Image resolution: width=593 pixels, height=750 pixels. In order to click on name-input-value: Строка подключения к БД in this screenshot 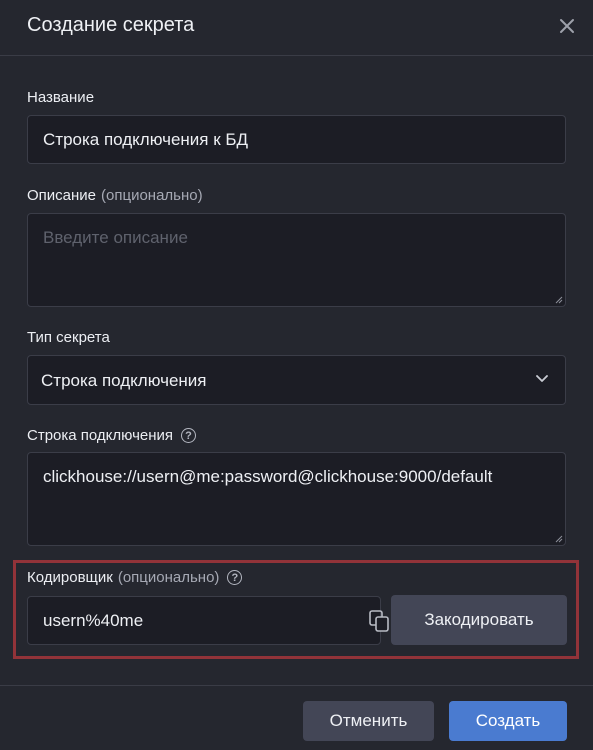, I will do `click(146, 139)`.